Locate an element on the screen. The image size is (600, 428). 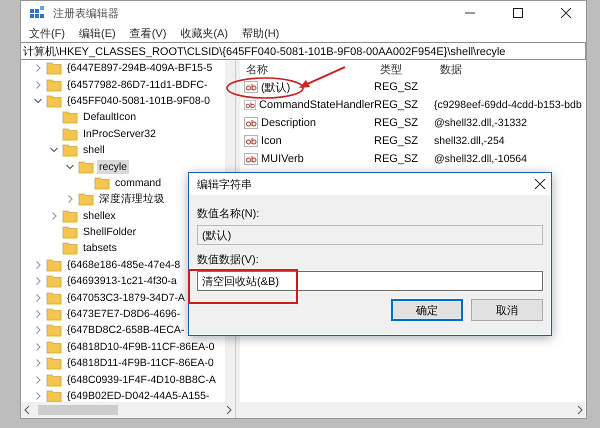
value-data: @shell32.dll,-10564 is located at coordinates (481, 159).